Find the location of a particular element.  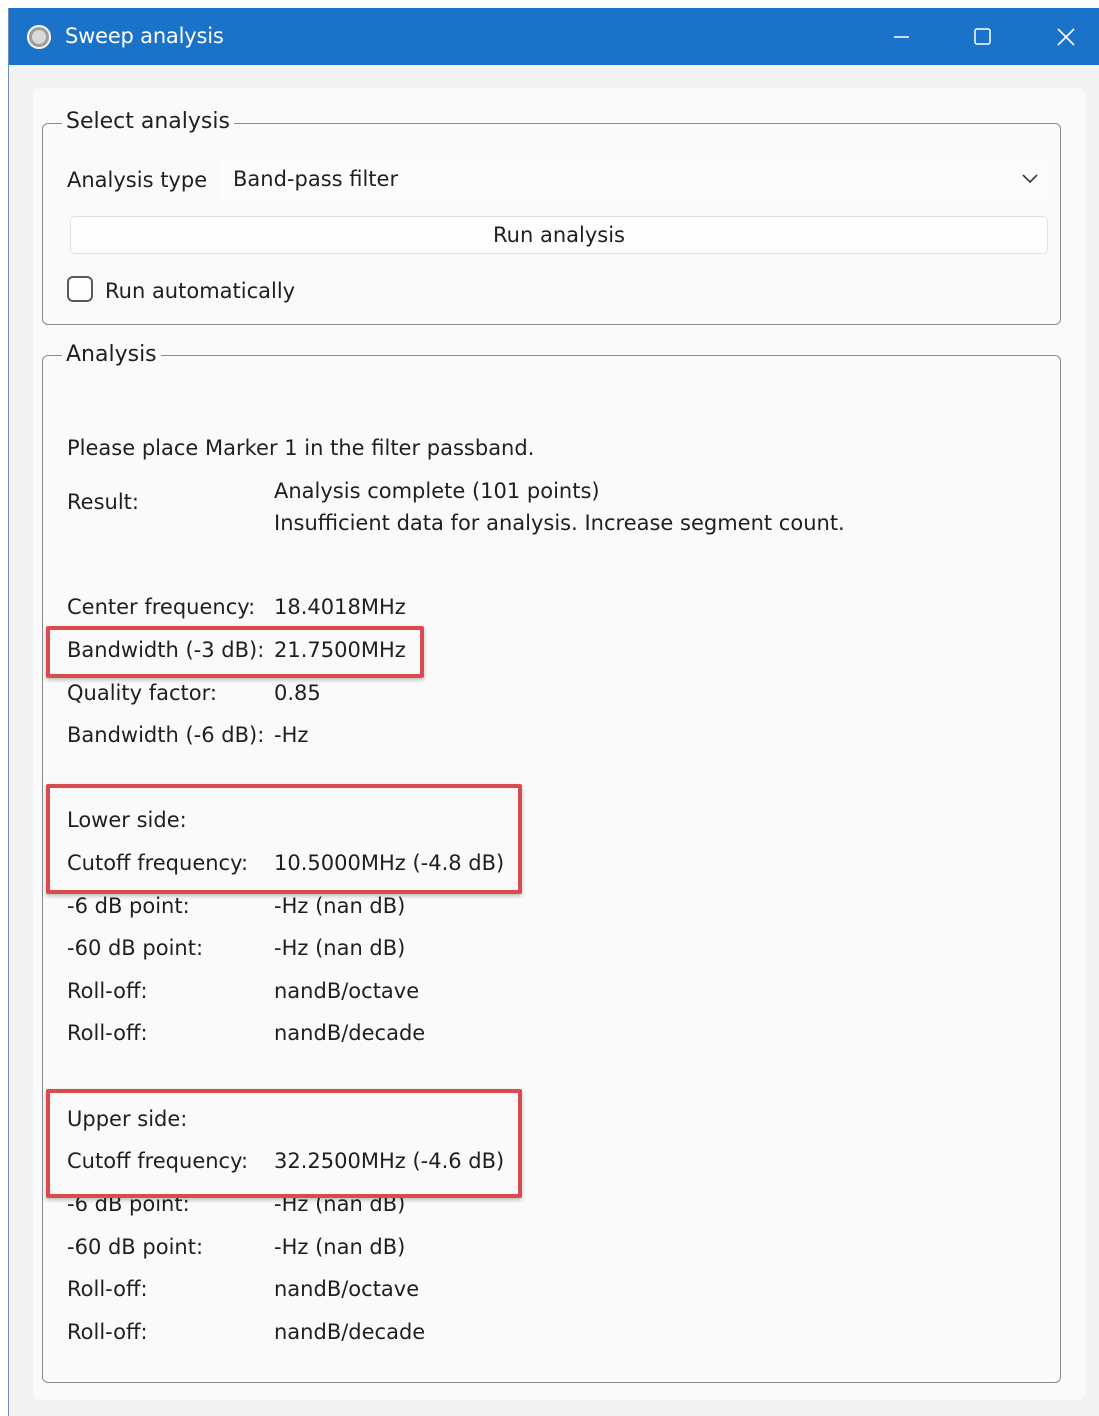

window-title: Sweep analysis is located at coordinates (144, 36).